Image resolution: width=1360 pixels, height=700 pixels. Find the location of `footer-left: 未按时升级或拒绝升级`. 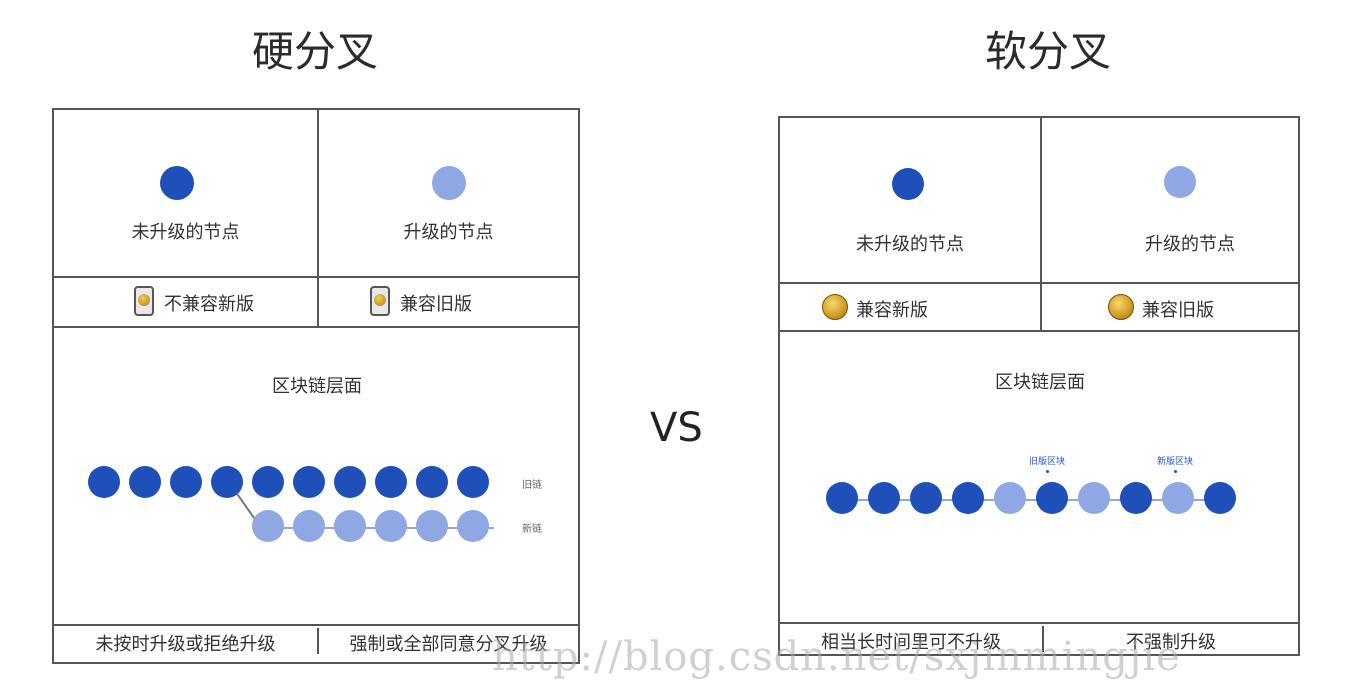

footer-left: 未按时升级或拒绝升级 is located at coordinates (185, 644).